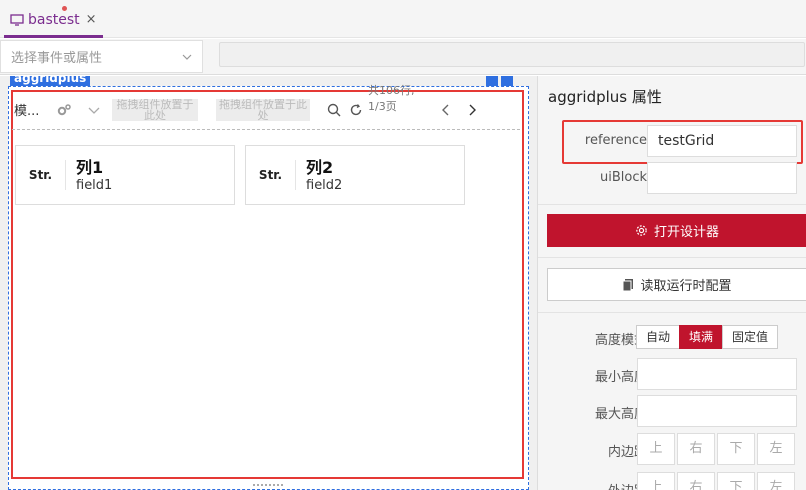 The height and width of the screenshot is (490, 806). Describe the element at coordinates (512, 54) in the screenshot. I see `event-value-input` at that location.